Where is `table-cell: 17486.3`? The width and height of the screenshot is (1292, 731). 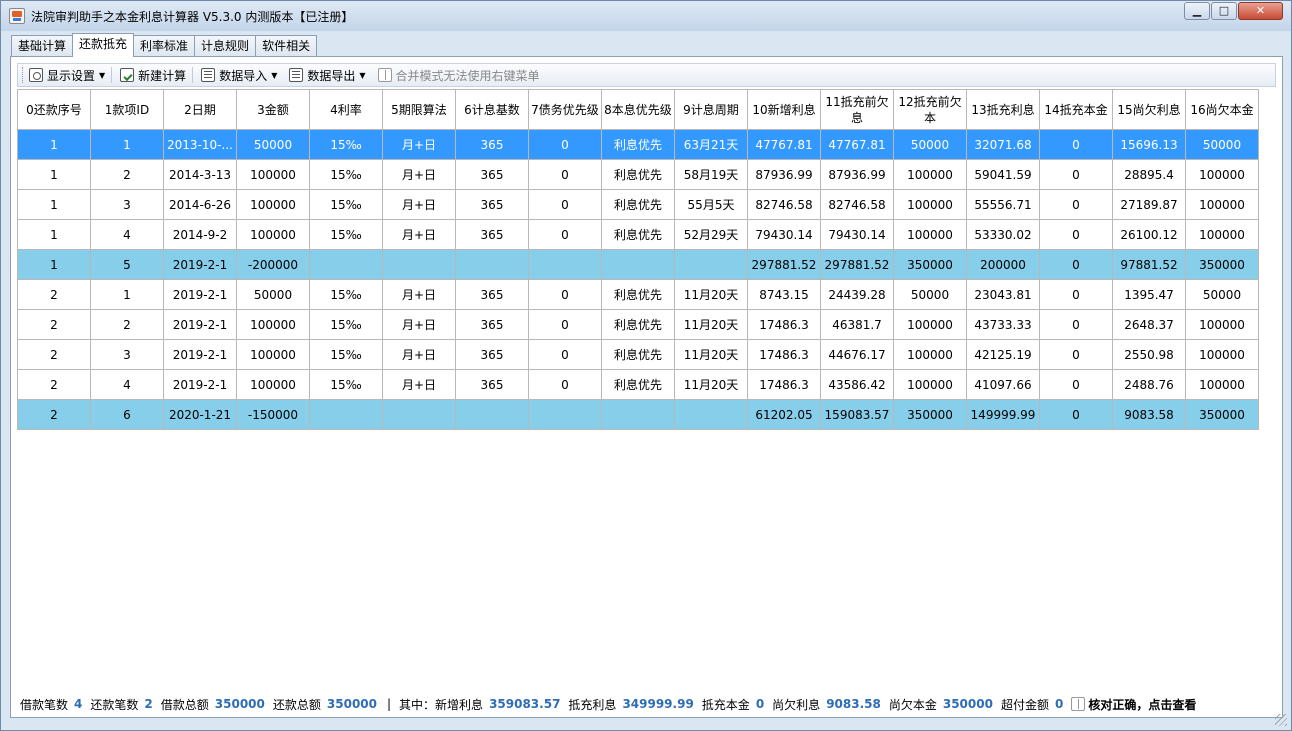
table-cell: 17486.3 is located at coordinates (784, 384).